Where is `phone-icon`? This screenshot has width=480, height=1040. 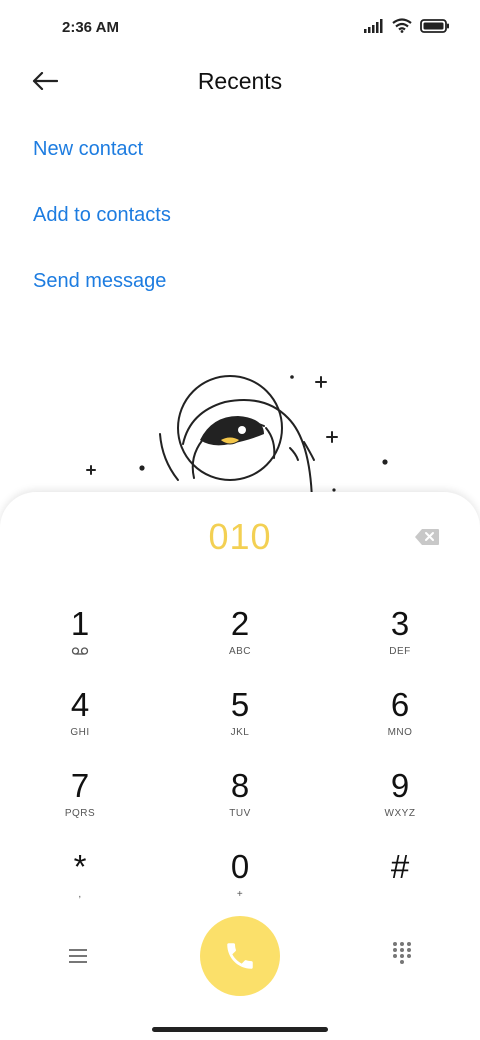 phone-icon is located at coordinates (240, 956).